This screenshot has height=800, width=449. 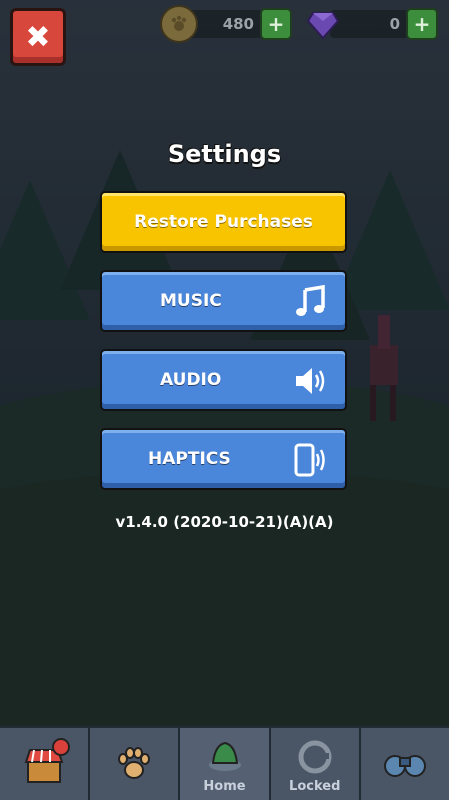 What do you see at coordinates (223, 301) in the screenshot?
I see `music-toggle-button: MUSIC` at bounding box center [223, 301].